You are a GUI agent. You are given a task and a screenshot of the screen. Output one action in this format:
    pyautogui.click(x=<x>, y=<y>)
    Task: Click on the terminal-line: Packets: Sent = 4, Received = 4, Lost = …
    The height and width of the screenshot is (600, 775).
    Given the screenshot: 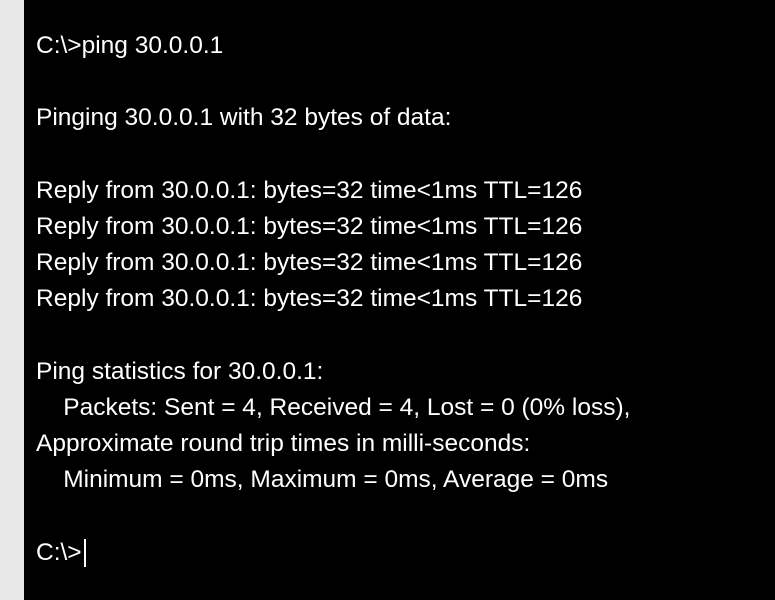 What is the action you would take?
    pyautogui.click(x=333, y=407)
    